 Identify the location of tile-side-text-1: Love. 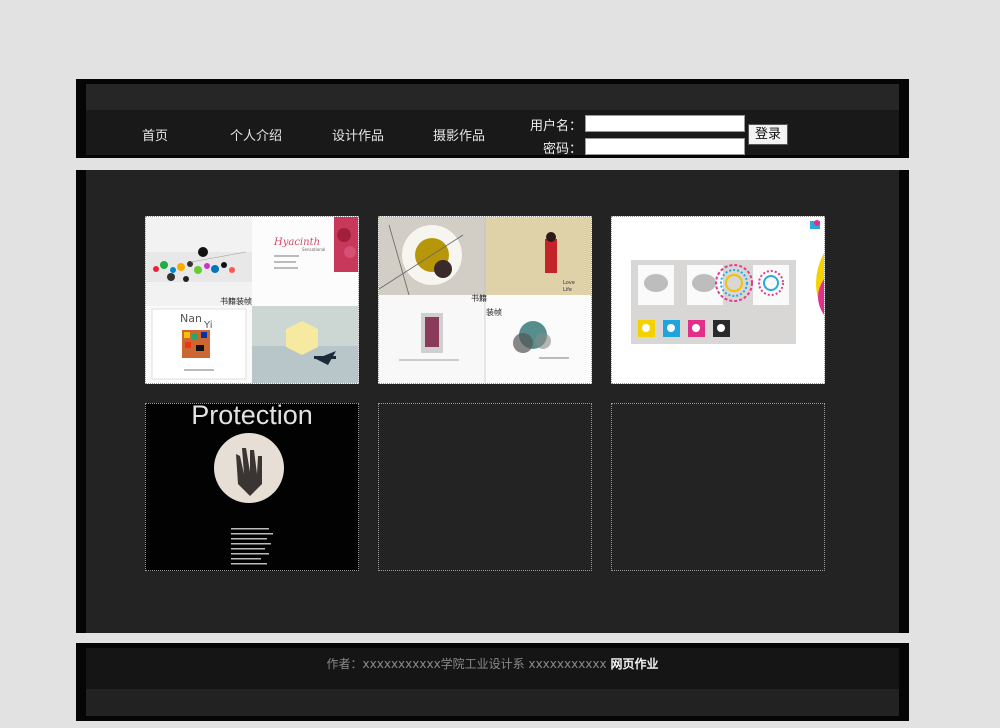
(569, 283).